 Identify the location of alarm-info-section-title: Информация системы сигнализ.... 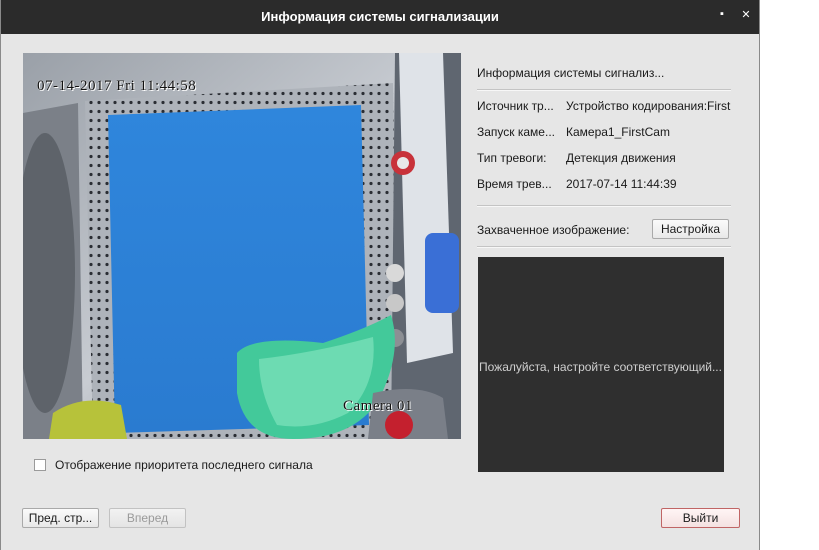
(571, 73).